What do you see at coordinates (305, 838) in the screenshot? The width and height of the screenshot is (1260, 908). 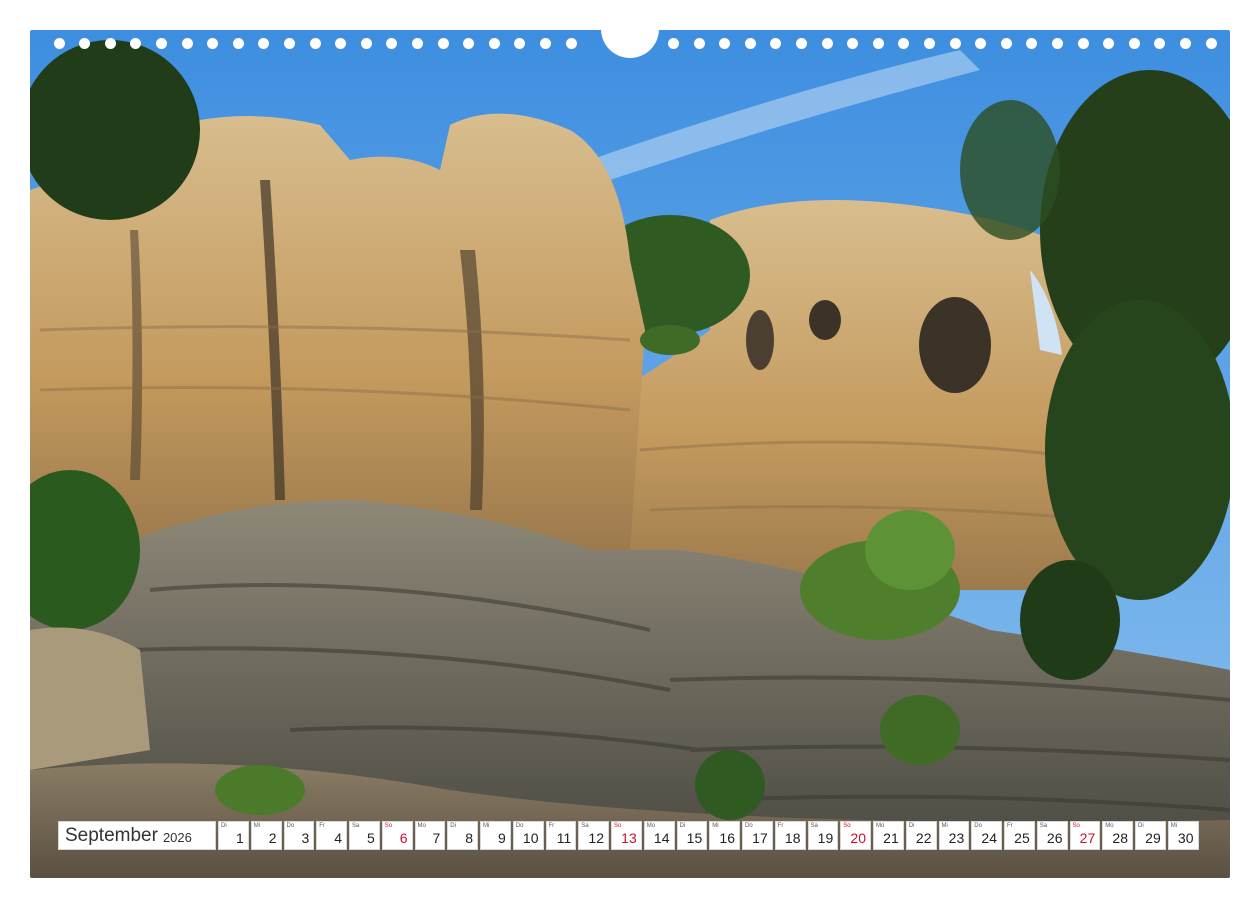 I see `day-number: 3` at bounding box center [305, 838].